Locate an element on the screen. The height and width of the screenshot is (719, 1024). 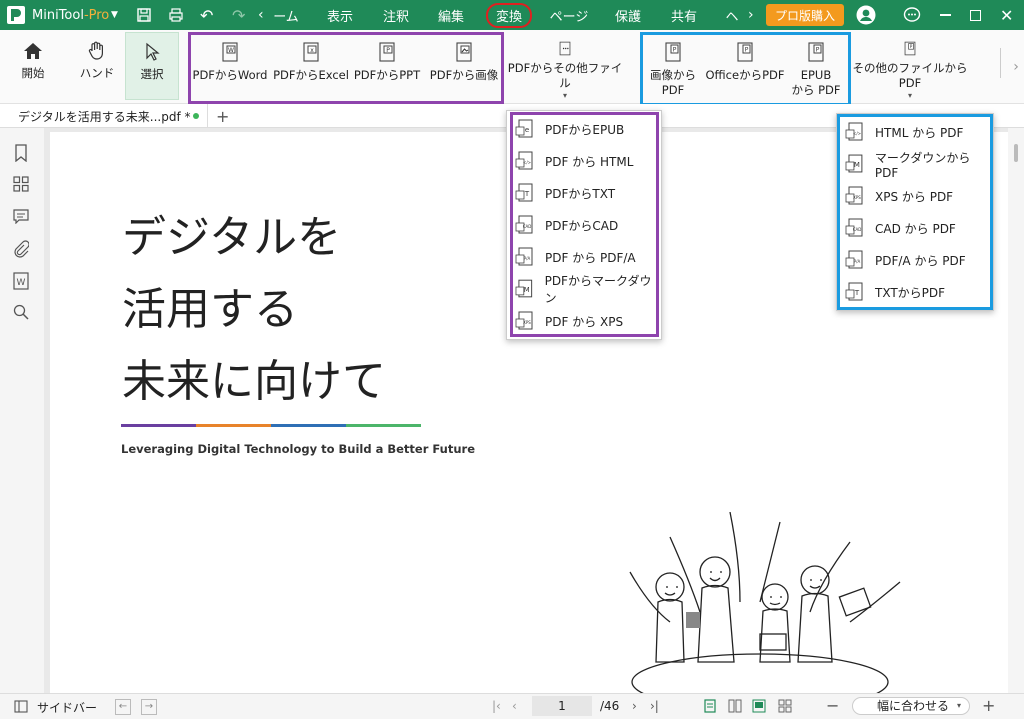
svg-text: W is located at coordinates (231, 50).